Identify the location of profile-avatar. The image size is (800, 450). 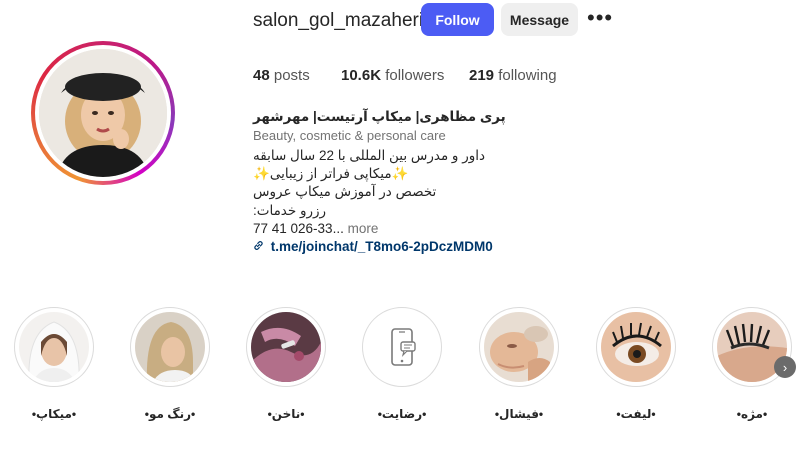
(103, 113).